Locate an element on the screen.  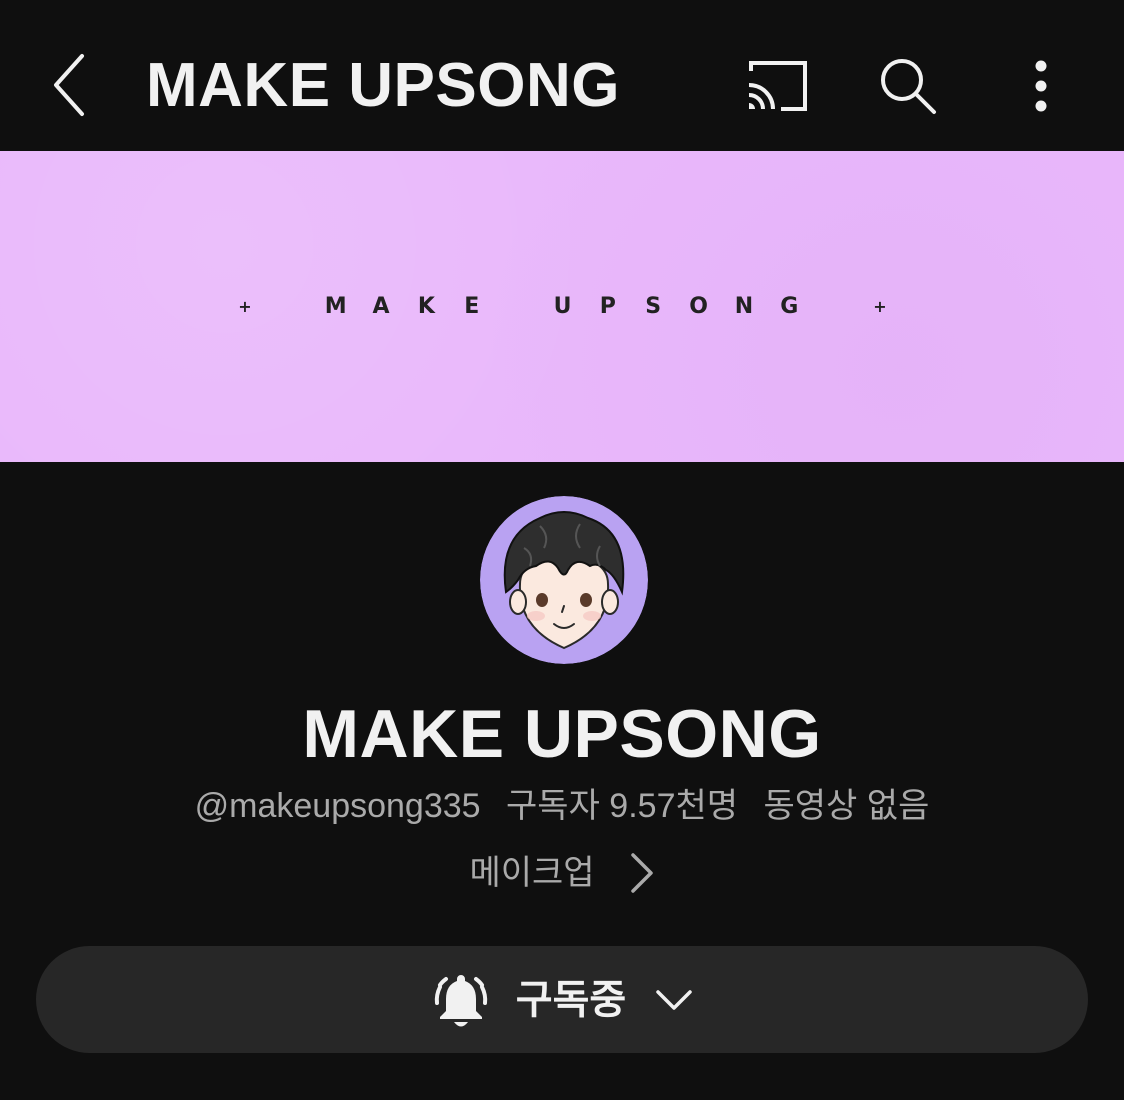
chevron-down-icon is located at coordinates (674, 999).